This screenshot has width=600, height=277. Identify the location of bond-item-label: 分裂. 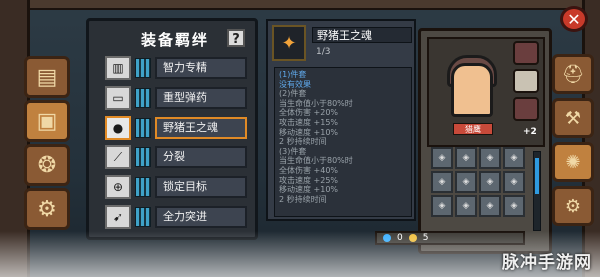
(201, 157).